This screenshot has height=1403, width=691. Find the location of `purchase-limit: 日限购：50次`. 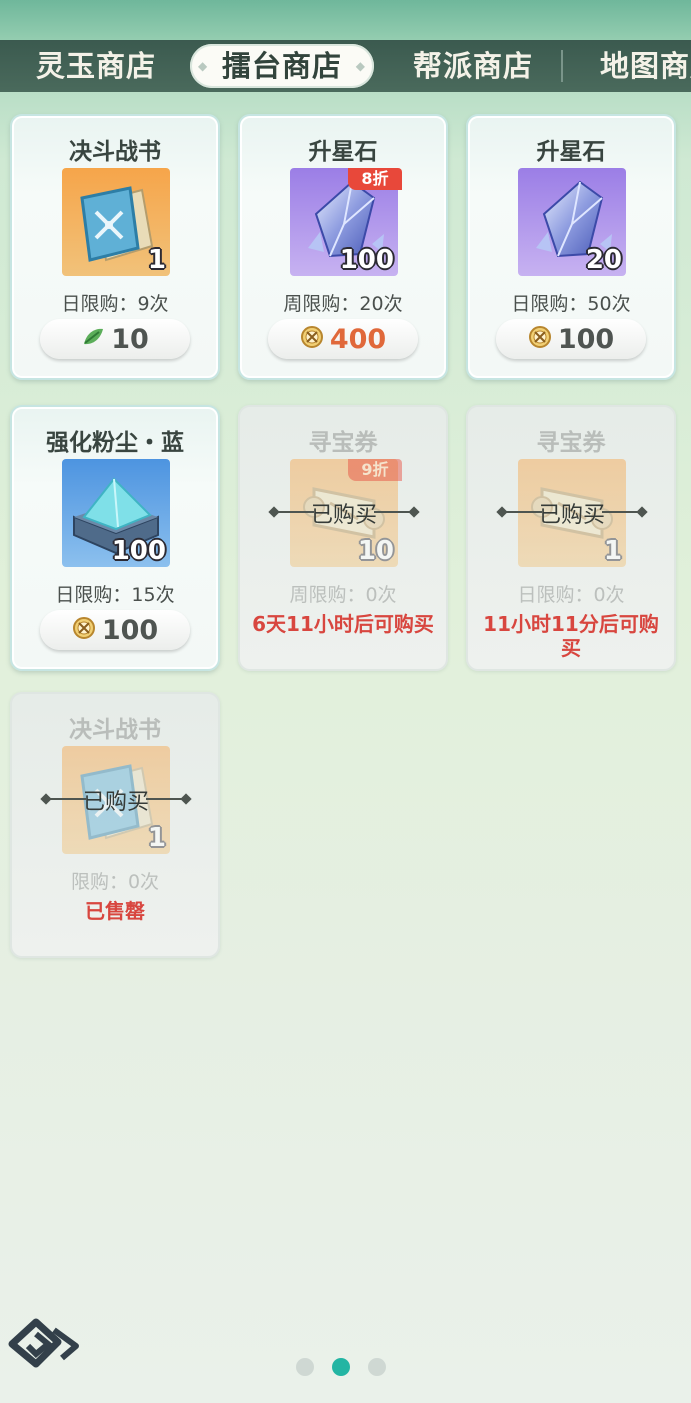

purchase-limit: 日限购：50次 is located at coordinates (571, 304).